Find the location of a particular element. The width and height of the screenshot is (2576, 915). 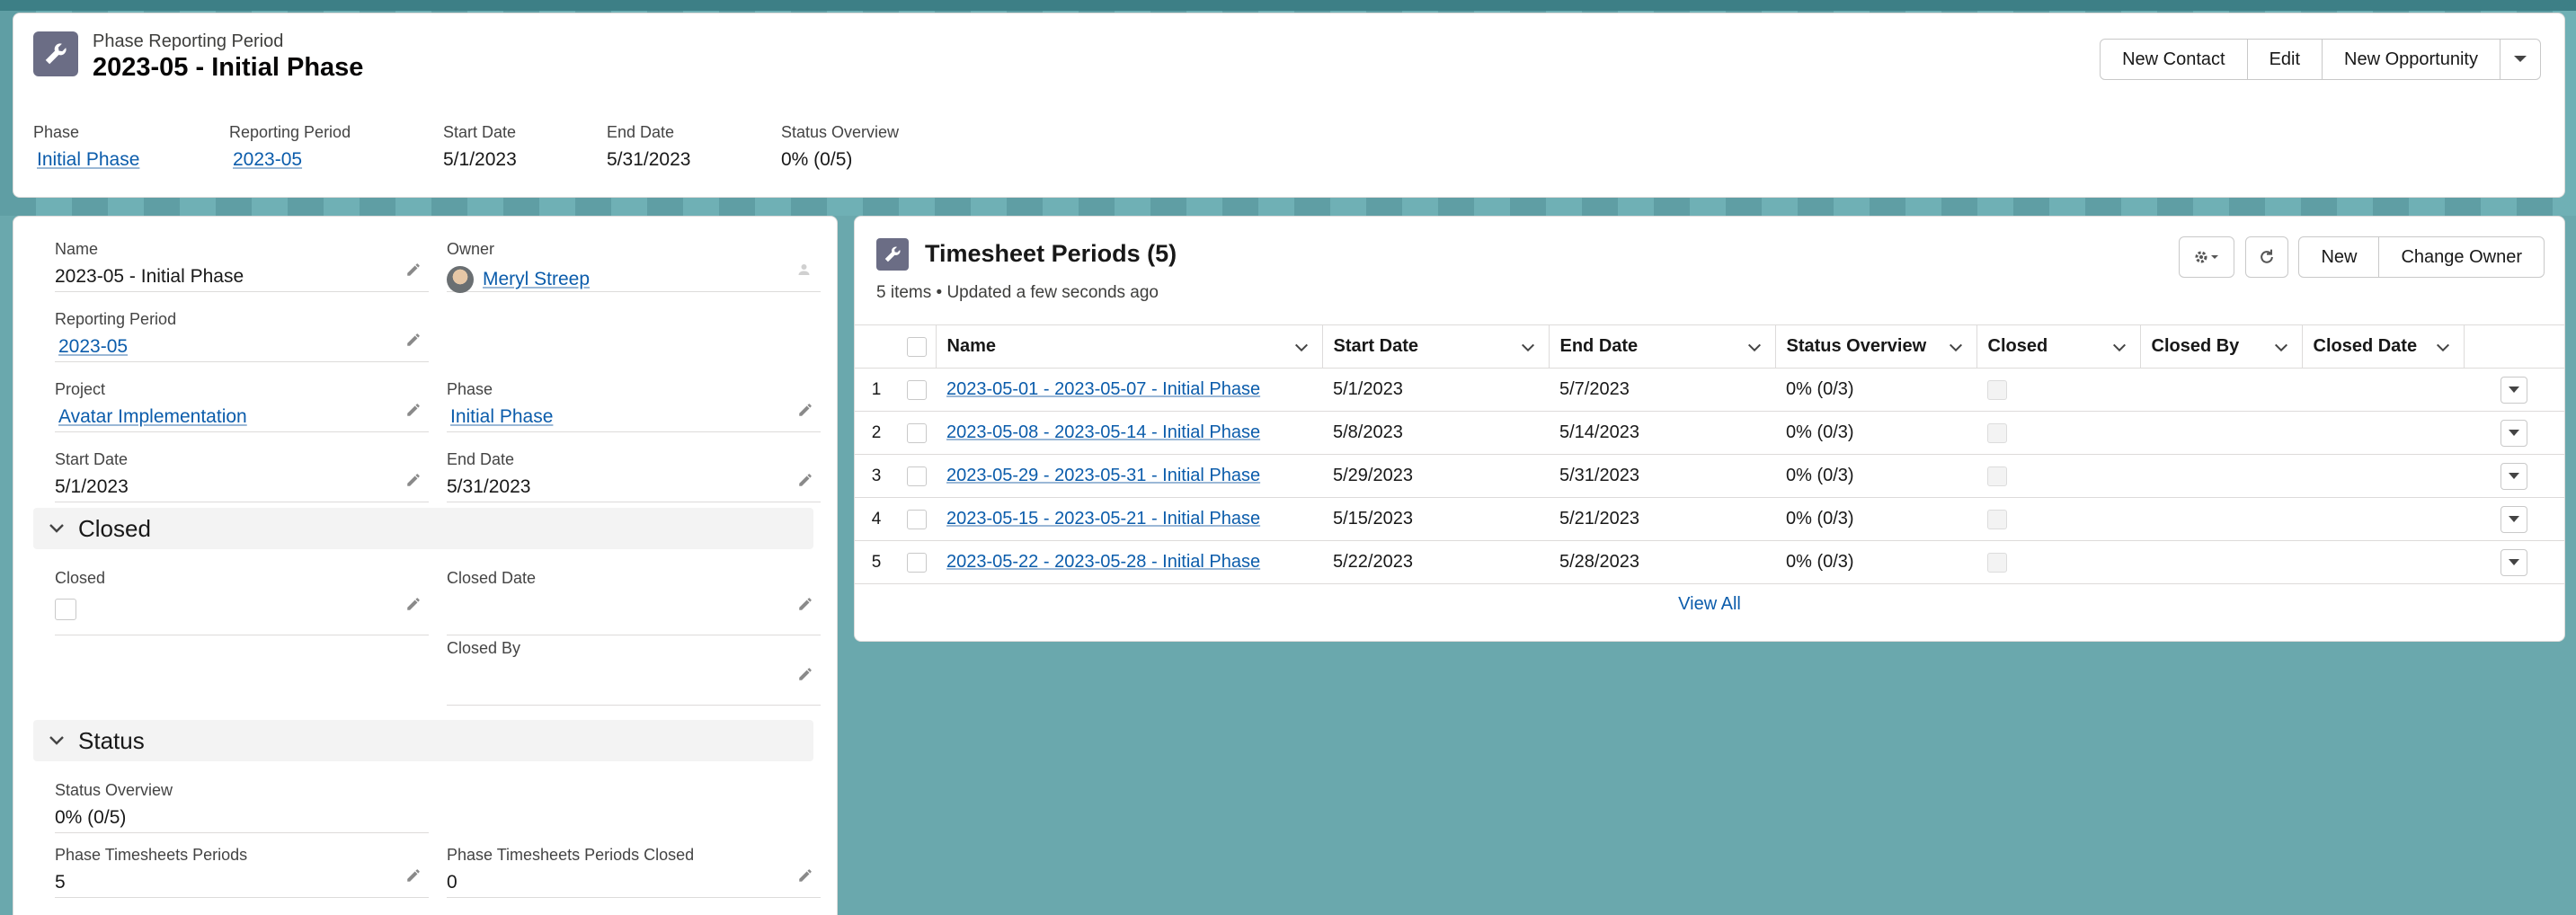

column-header-closed: Closed is located at coordinates (2058, 347).